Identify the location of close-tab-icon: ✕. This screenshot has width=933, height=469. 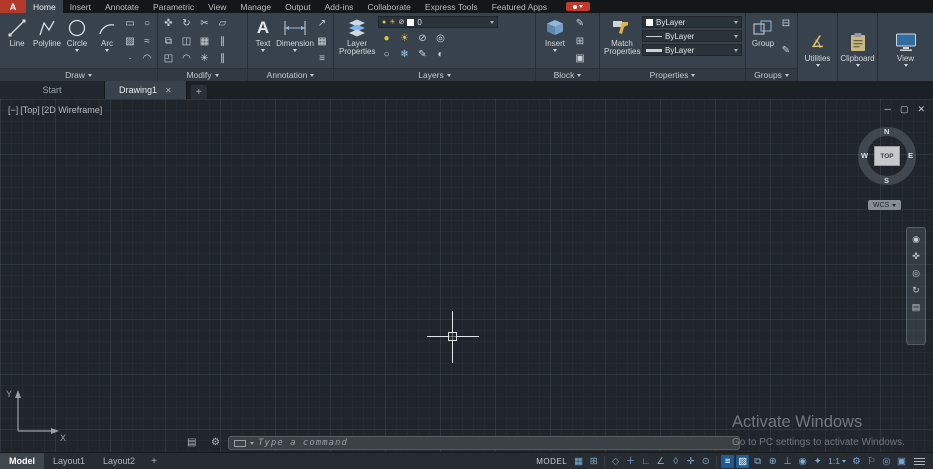
(168, 90).